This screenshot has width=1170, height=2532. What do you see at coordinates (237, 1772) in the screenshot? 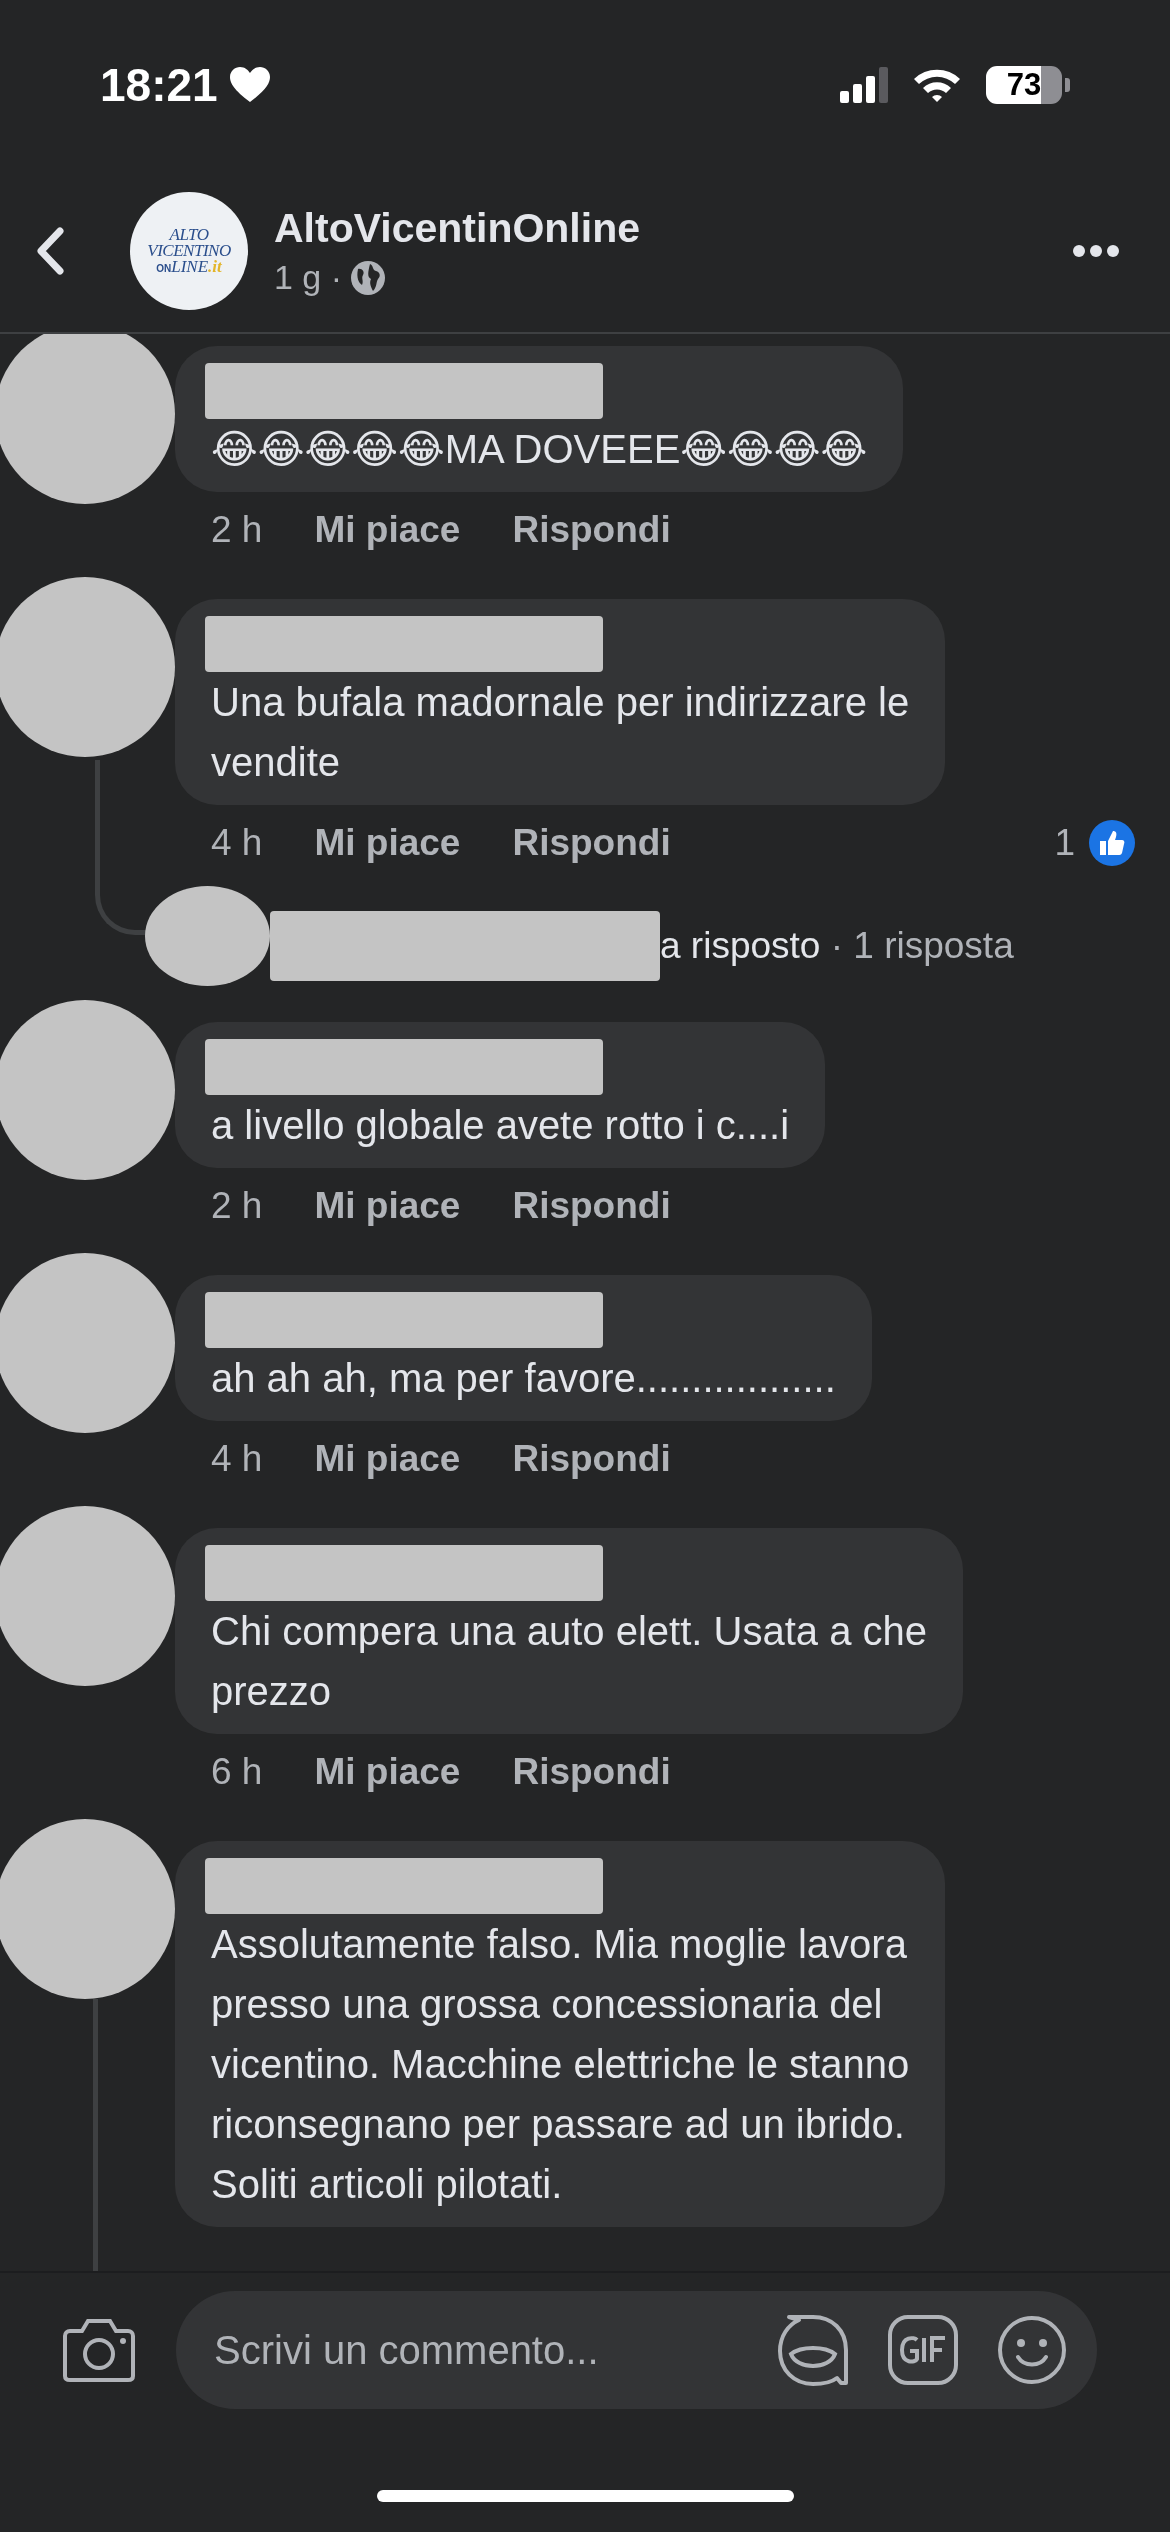
I see `comment-time: 6 h` at bounding box center [237, 1772].